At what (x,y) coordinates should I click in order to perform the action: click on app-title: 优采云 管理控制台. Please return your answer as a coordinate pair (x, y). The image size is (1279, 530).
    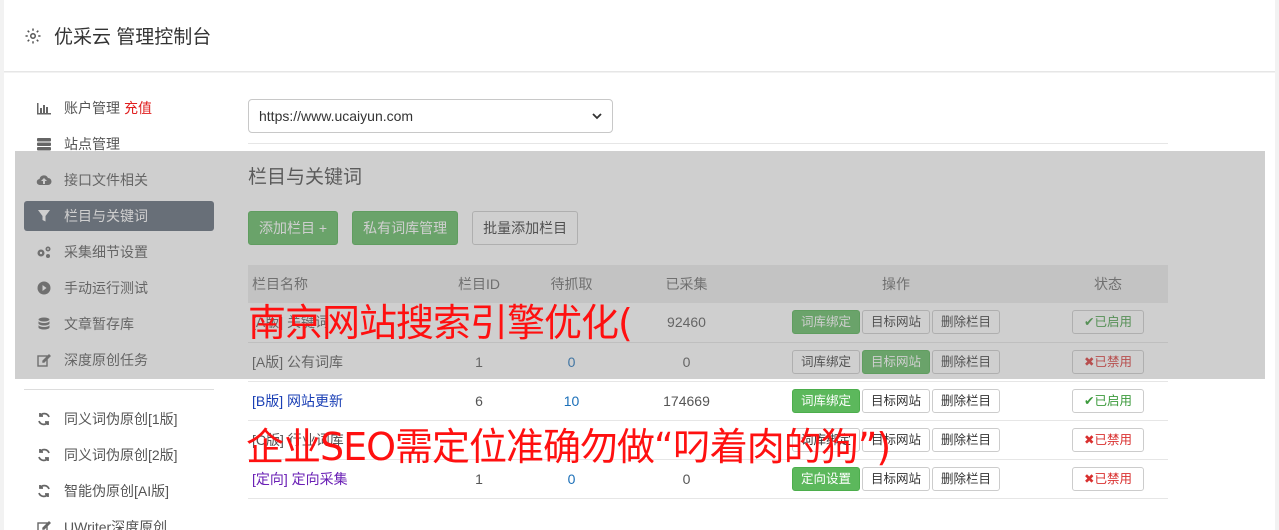
    Looking at the image, I should click on (133, 37).